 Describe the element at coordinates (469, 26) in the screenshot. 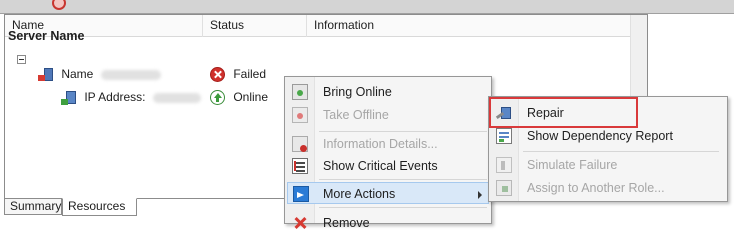

I see `column-header-information: Information` at that location.